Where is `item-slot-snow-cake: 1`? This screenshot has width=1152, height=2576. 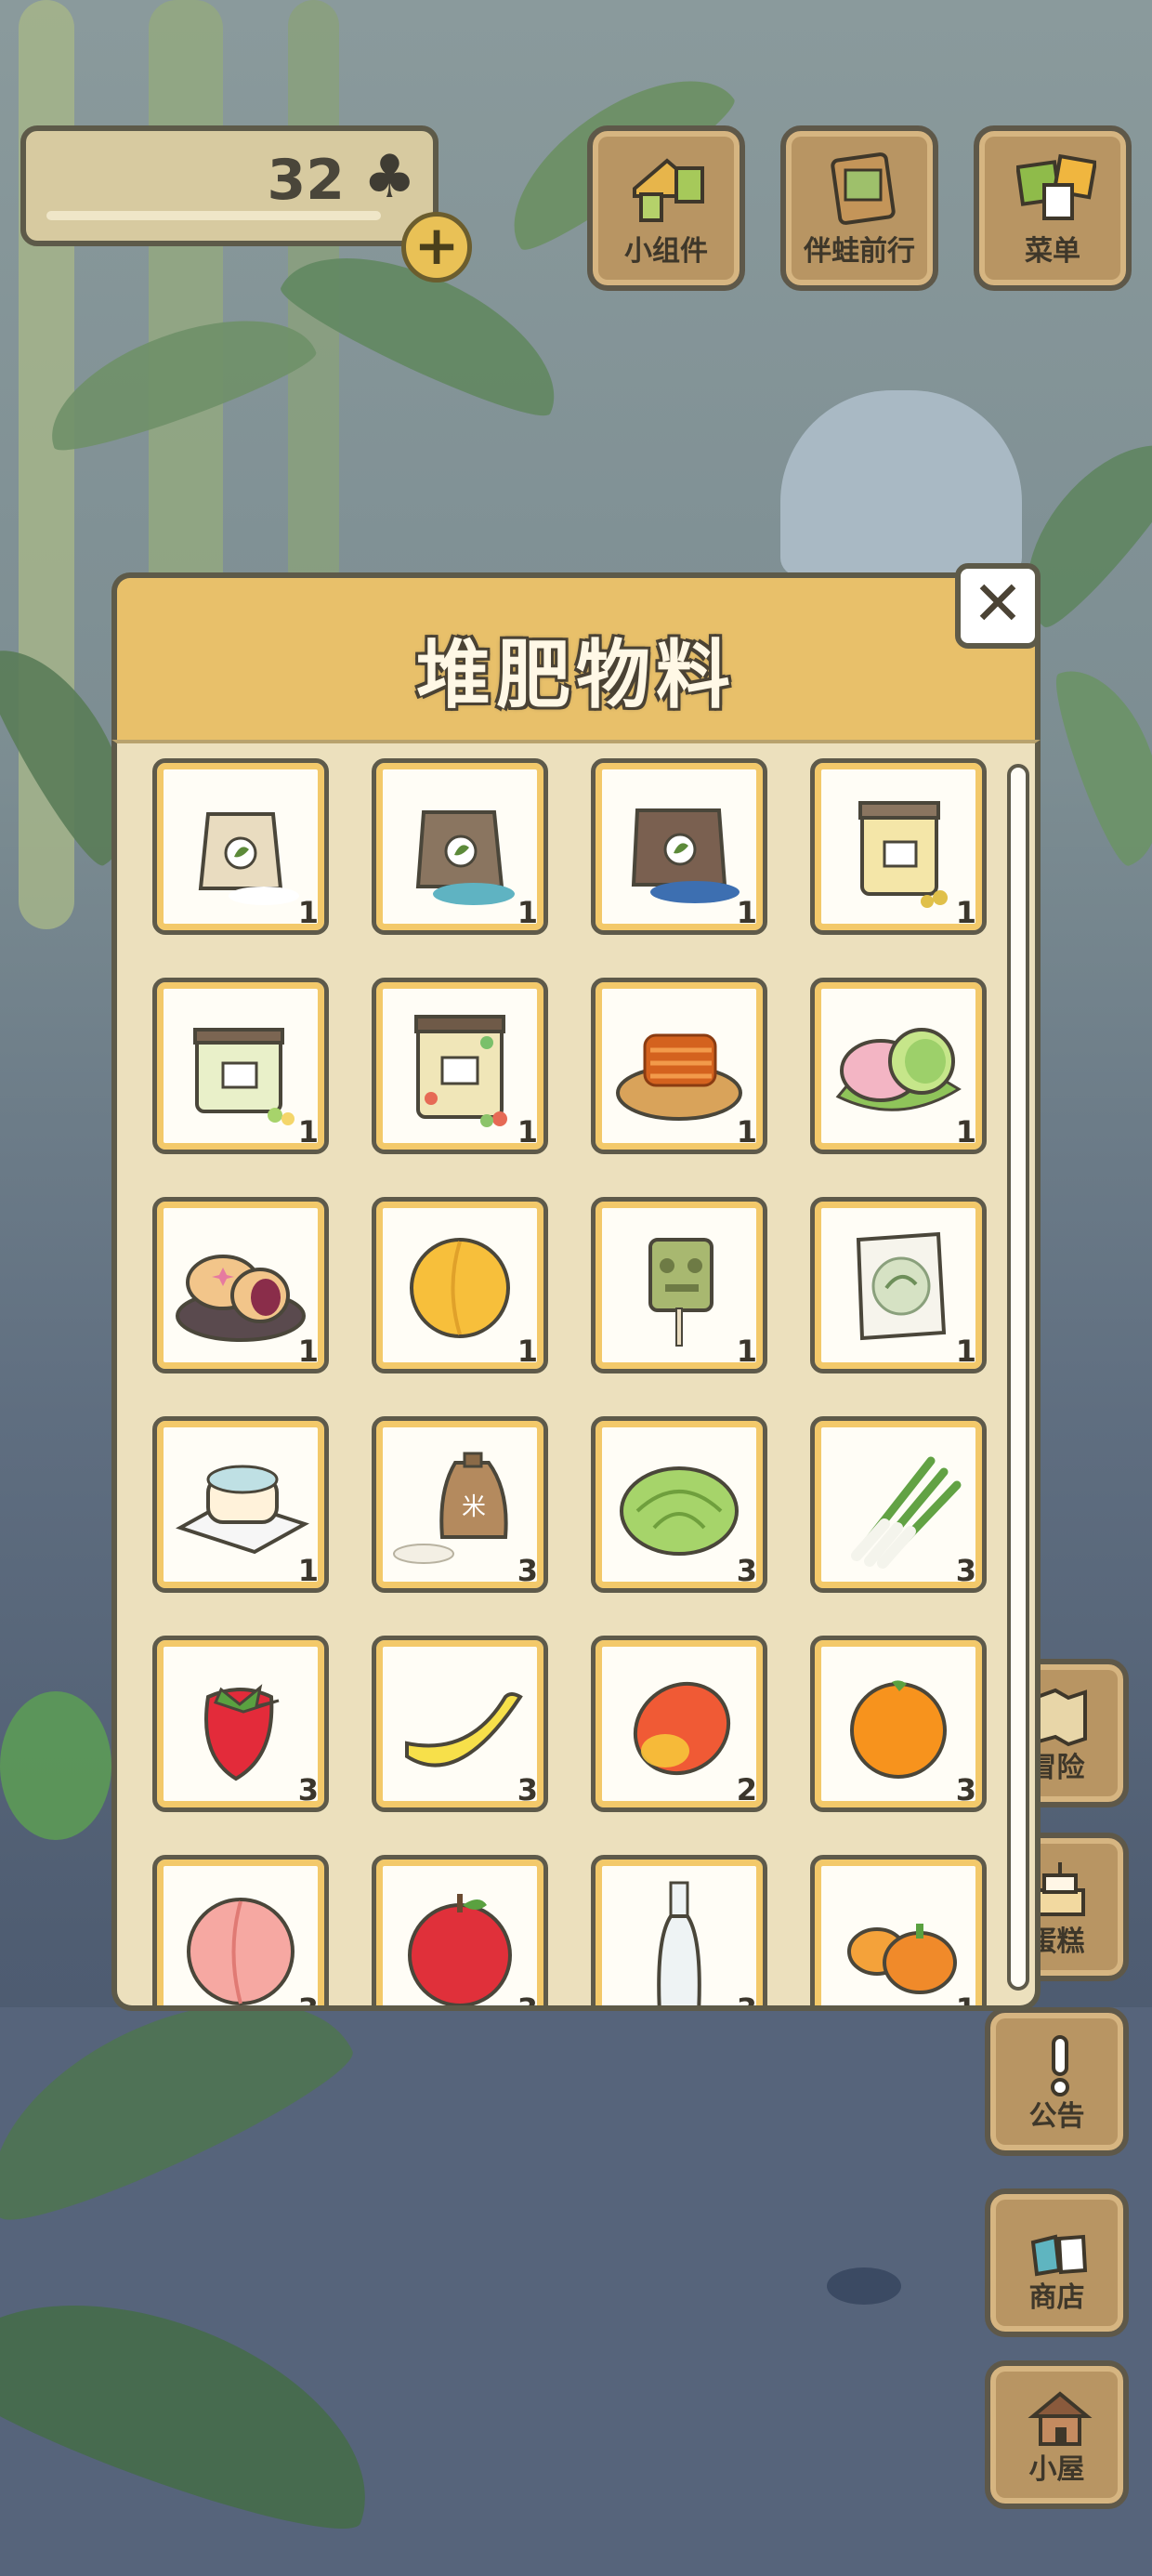 item-slot-snow-cake: 1 is located at coordinates (240, 1504).